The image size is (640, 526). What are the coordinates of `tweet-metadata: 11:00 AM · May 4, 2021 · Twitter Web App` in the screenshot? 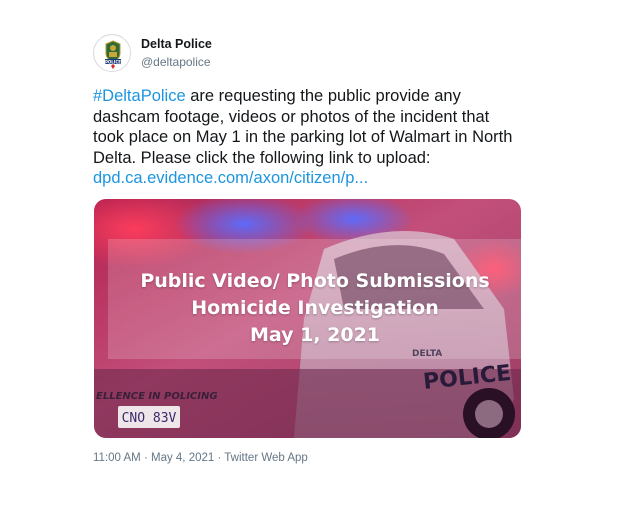 It's located at (200, 458).